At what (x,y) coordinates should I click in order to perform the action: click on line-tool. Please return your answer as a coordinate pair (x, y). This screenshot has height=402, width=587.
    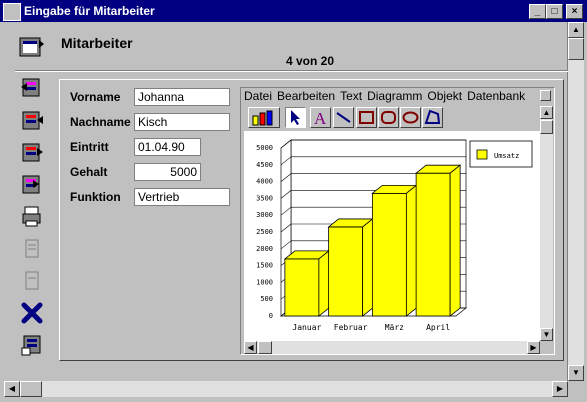
    Looking at the image, I should click on (343, 117).